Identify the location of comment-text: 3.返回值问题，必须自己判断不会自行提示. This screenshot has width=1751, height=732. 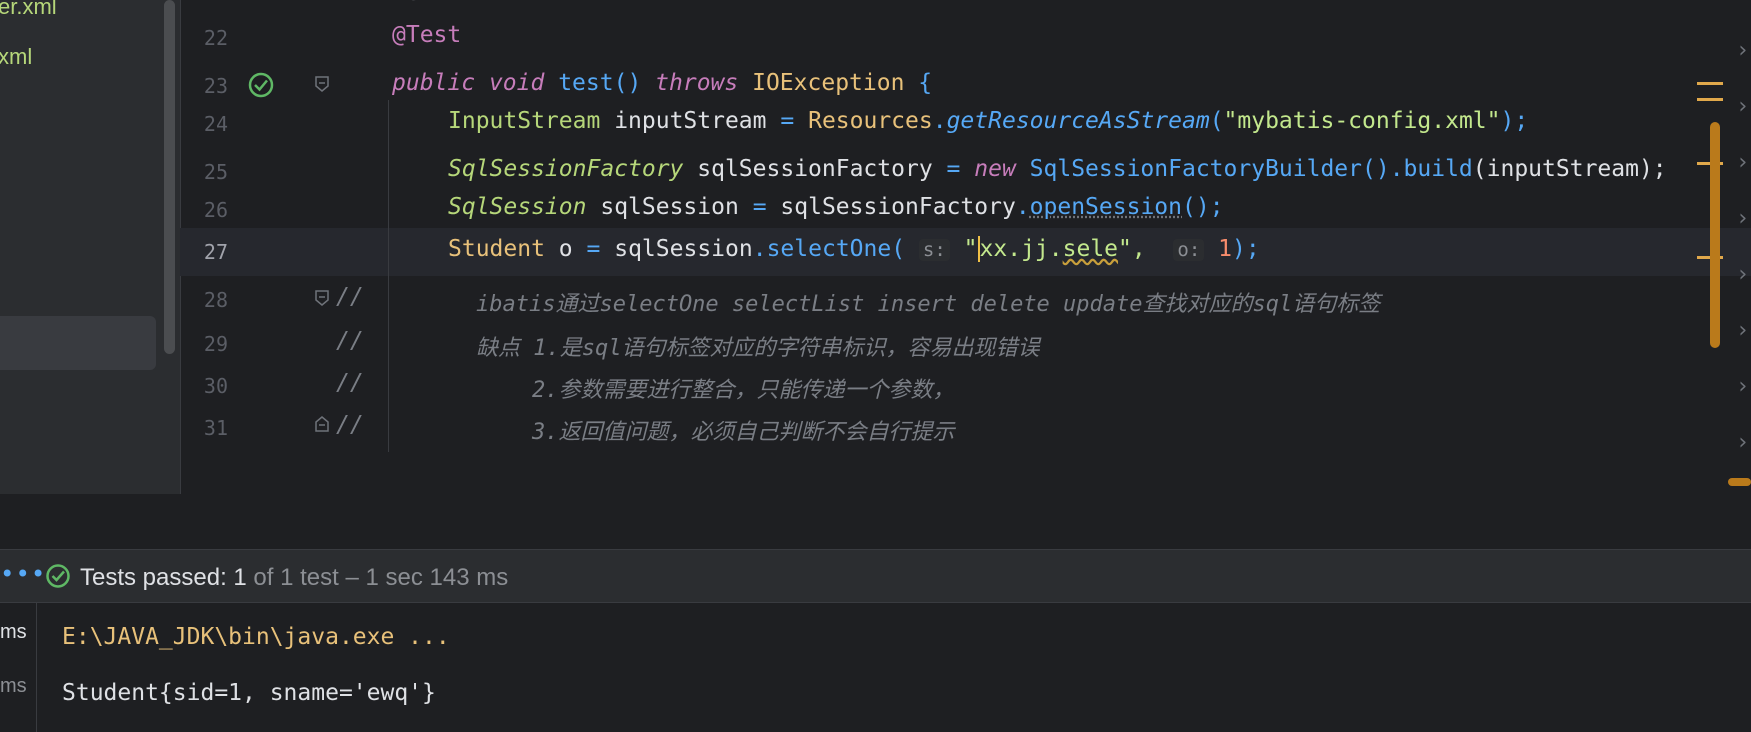
(743, 432).